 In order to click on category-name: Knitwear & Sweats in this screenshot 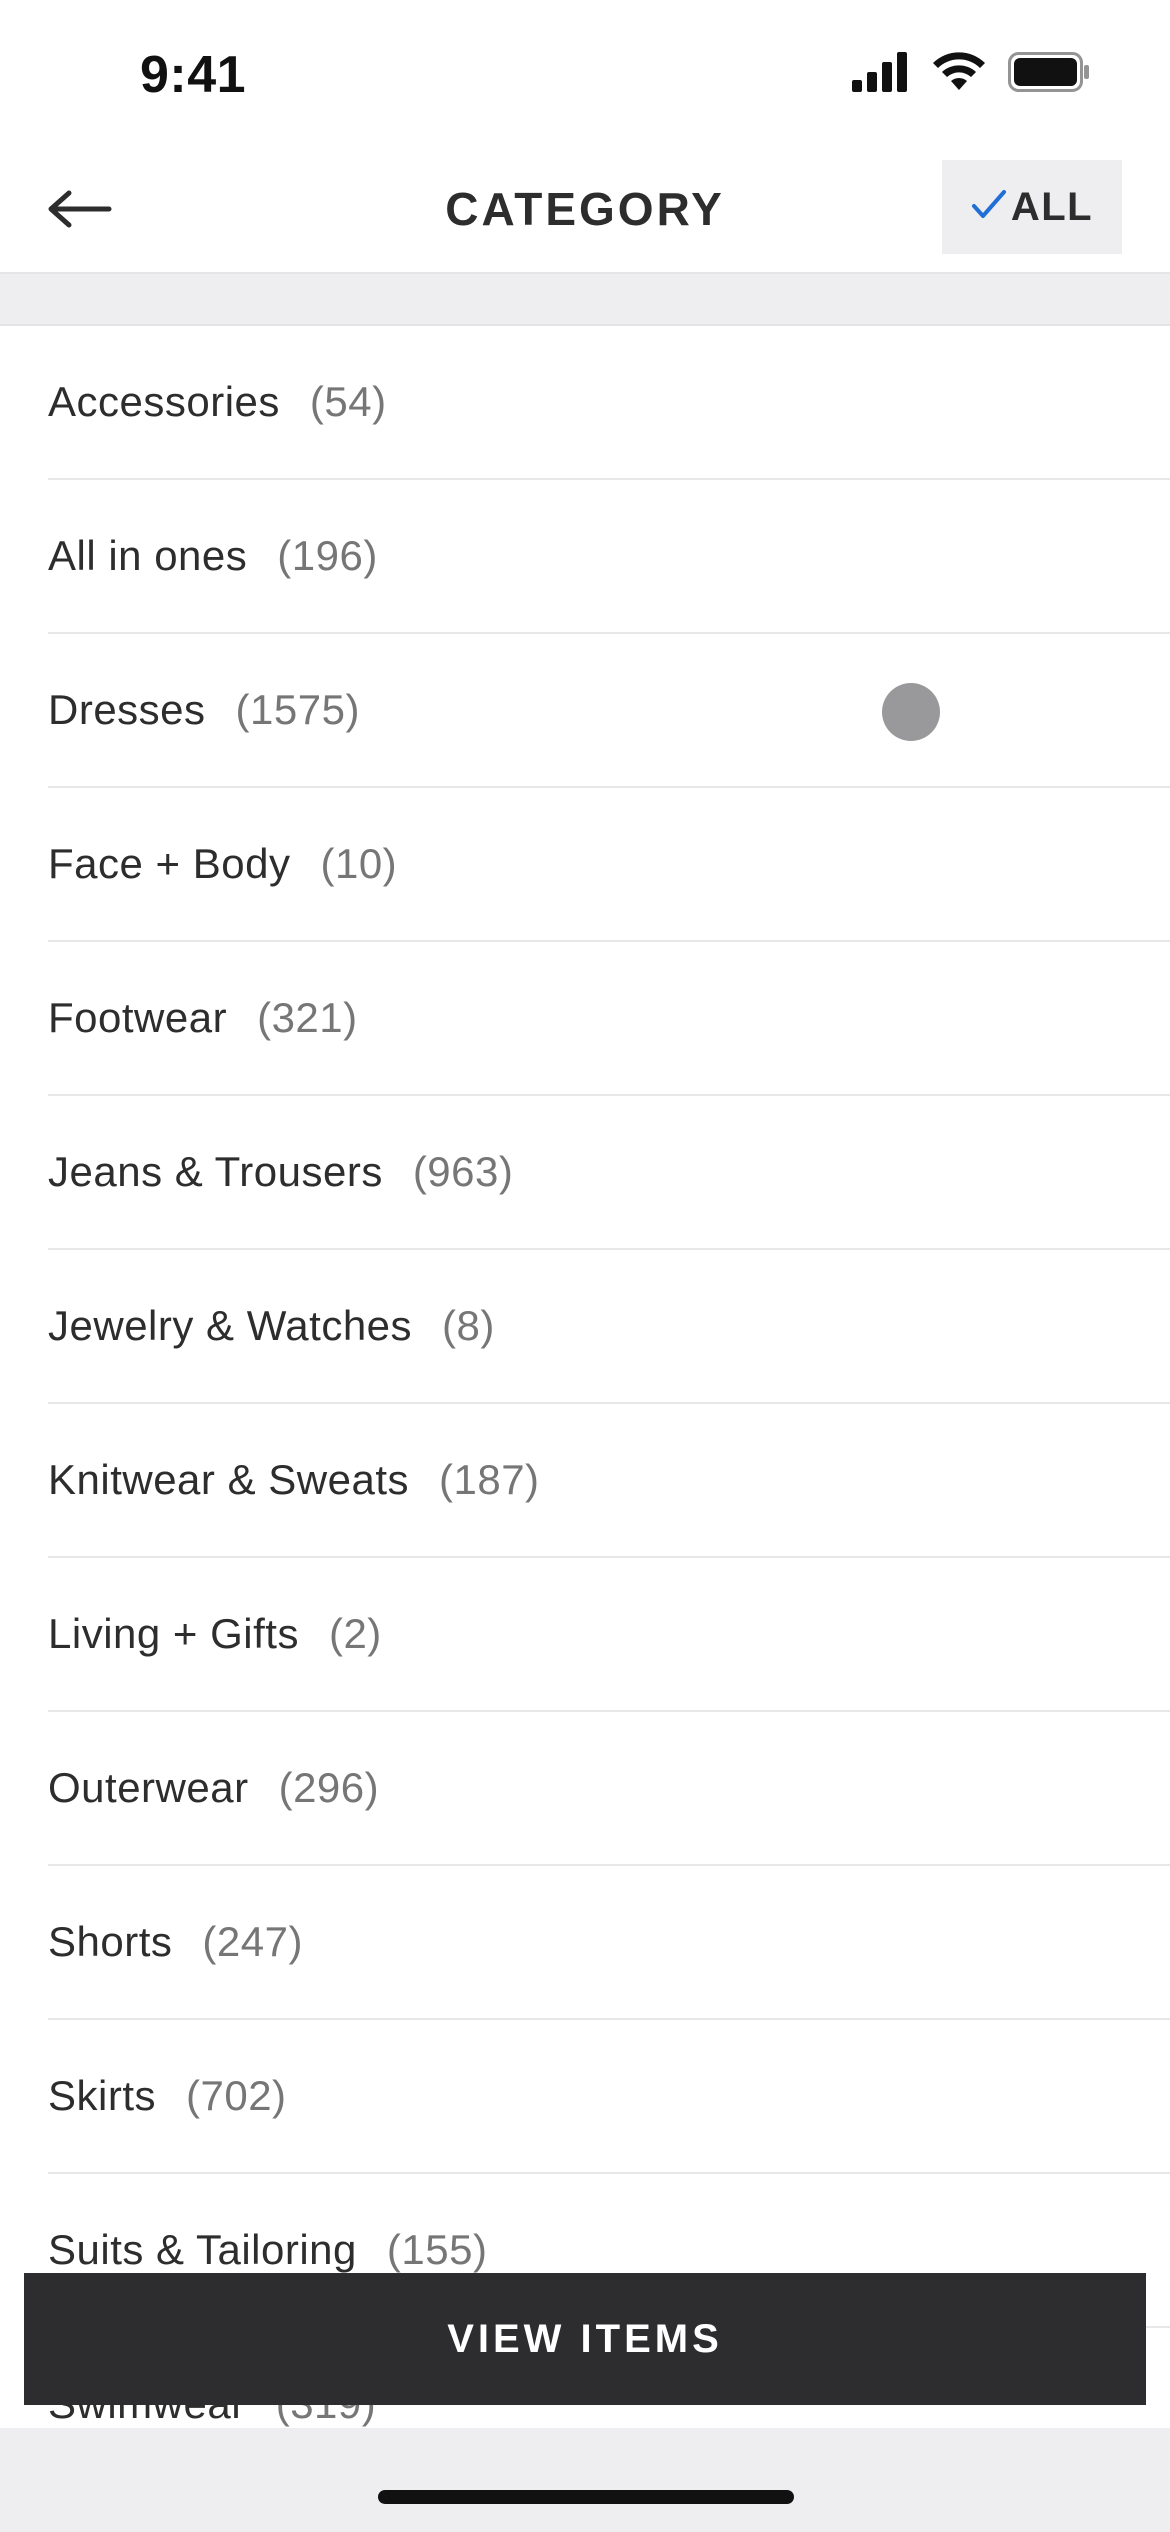, I will do `click(228, 1479)`.